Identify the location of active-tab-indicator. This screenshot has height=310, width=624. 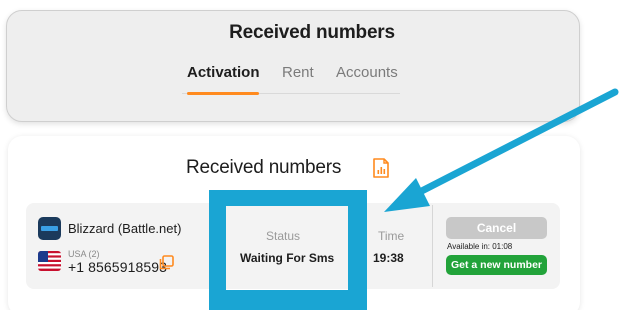
(223, 93).